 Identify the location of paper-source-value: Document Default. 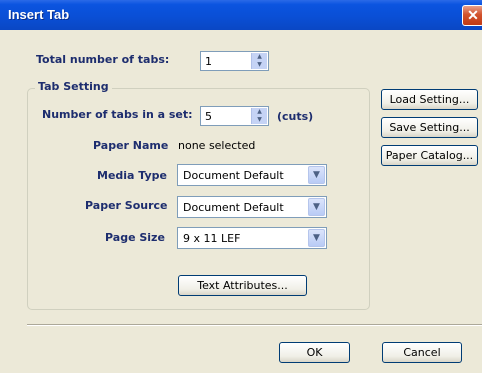
(233, 207).